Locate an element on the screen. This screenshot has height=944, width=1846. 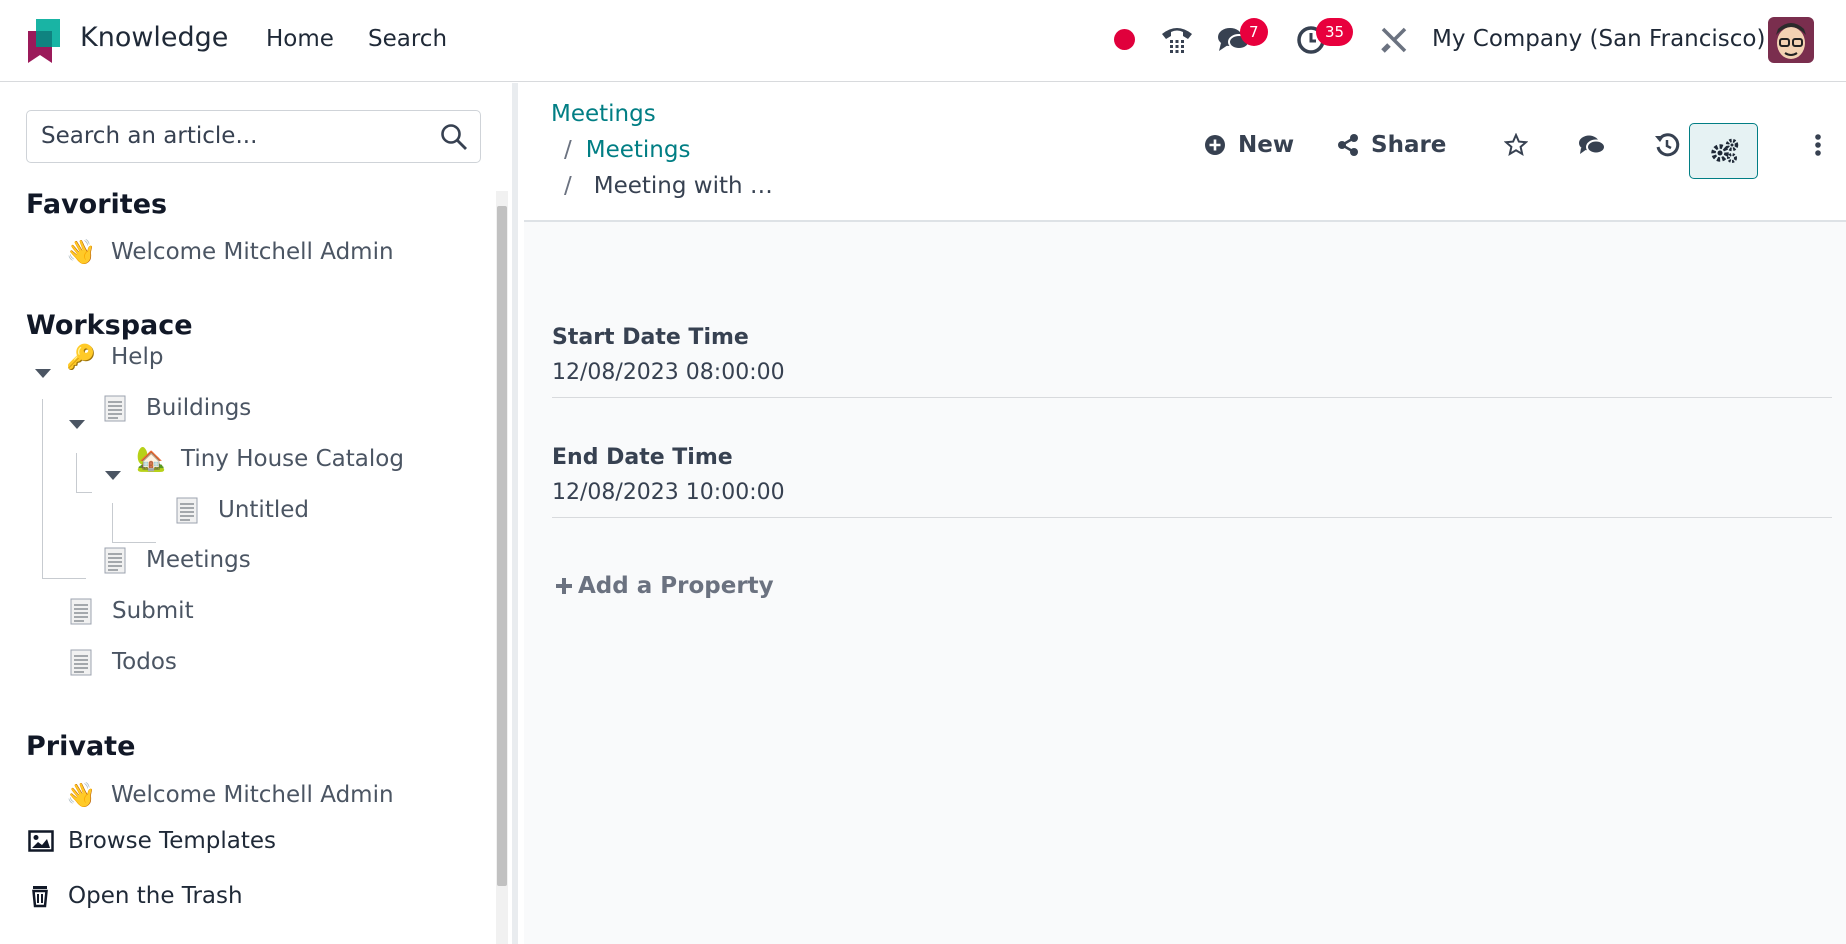
open-trash-label: Open the Trash is located at coordinates (155, 896).